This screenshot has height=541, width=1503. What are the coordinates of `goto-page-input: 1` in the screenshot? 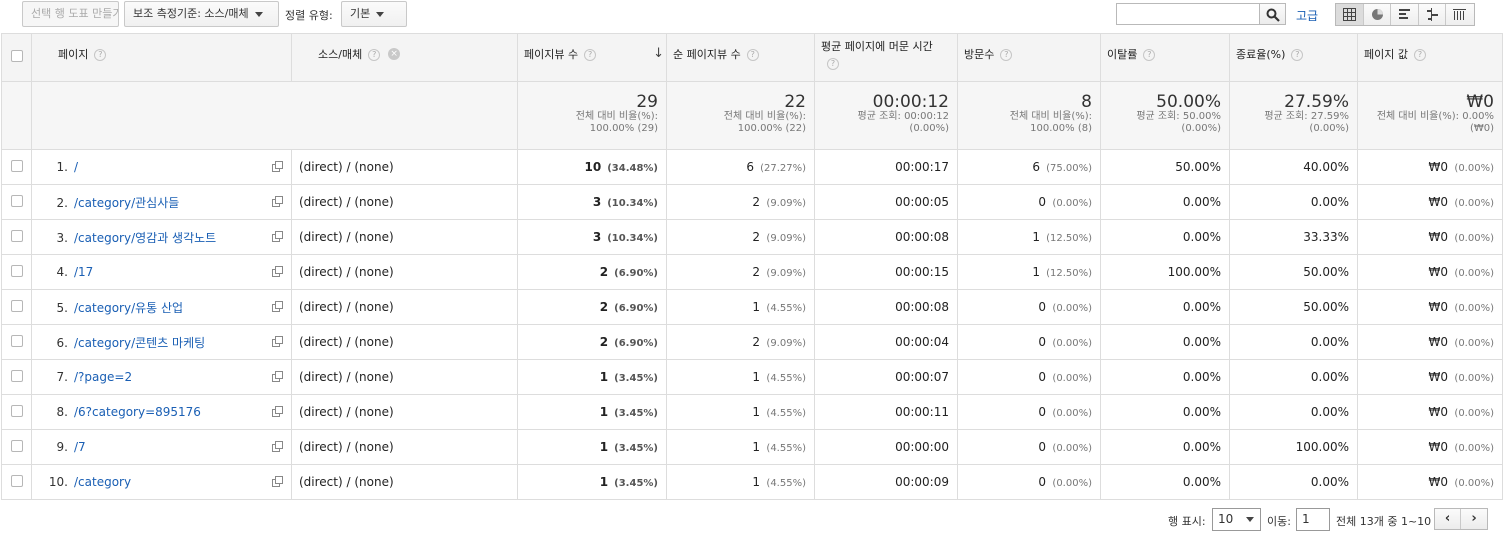 It's located at (1313, 519).